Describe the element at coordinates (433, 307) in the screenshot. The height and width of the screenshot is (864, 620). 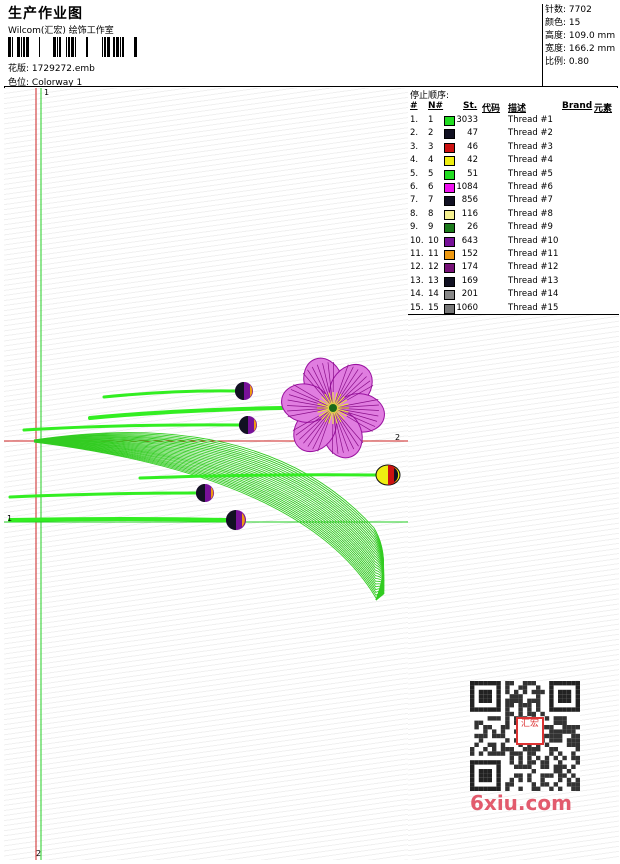
I see `row-needle: 15` at that location.